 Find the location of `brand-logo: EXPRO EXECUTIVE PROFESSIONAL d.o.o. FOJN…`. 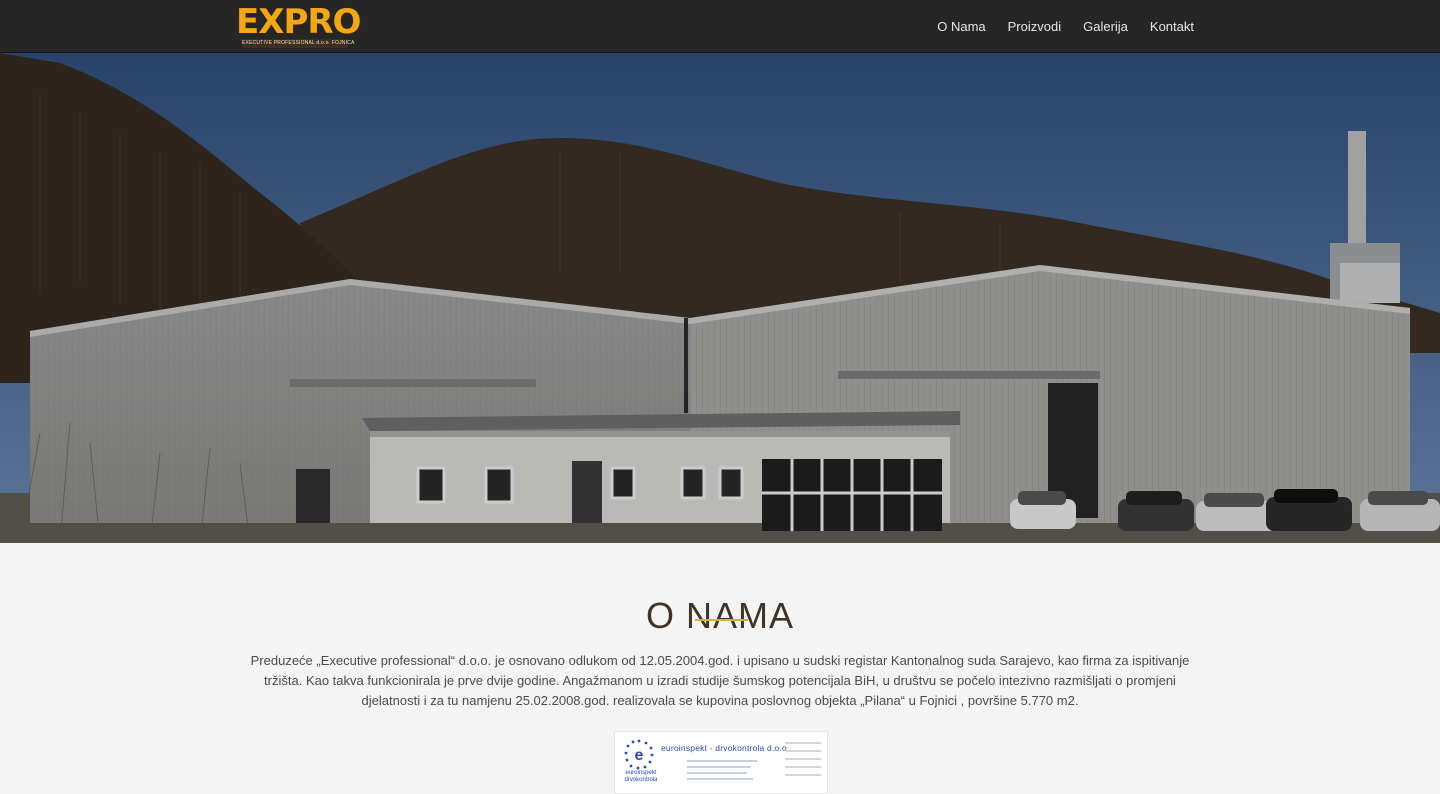

brand-logo: EXPRO EXECUTIVE PROFESSIONAL d.o.o. FOJN… is located at coordinates (298, 25).